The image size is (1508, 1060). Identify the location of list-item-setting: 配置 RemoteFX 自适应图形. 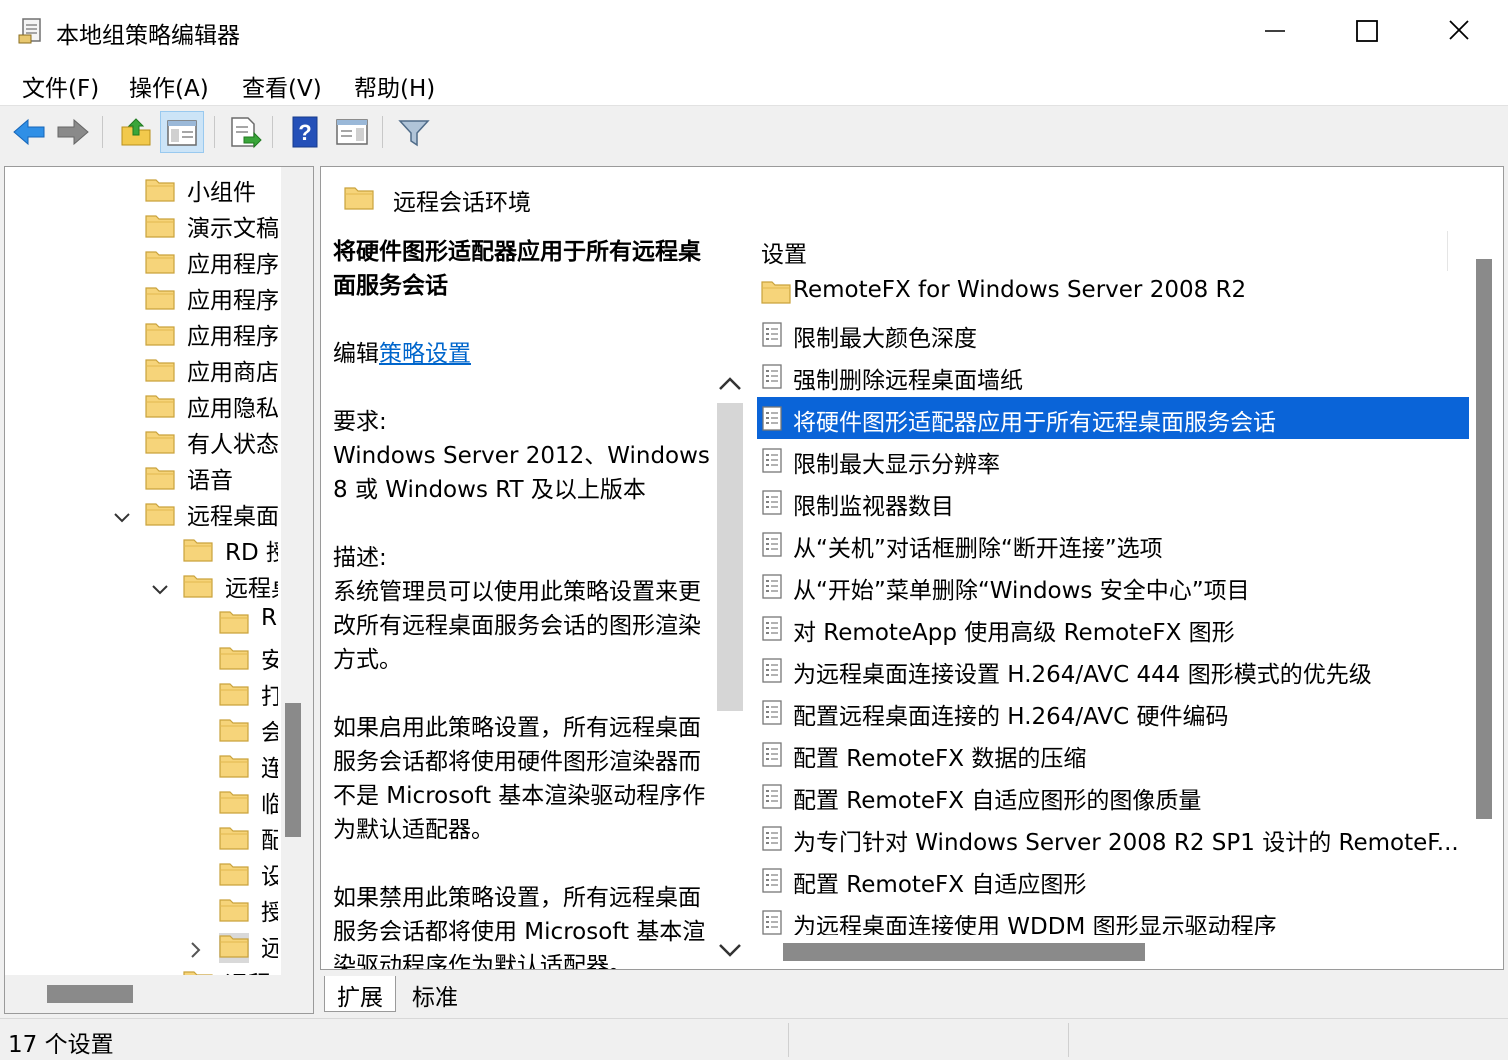
(1113, 880).